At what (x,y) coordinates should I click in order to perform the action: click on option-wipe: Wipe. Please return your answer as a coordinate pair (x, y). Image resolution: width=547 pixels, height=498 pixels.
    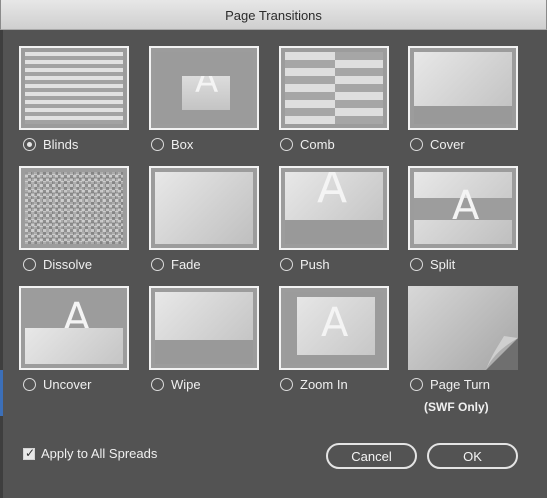
    Looking at the image, I should click on (176, 384).